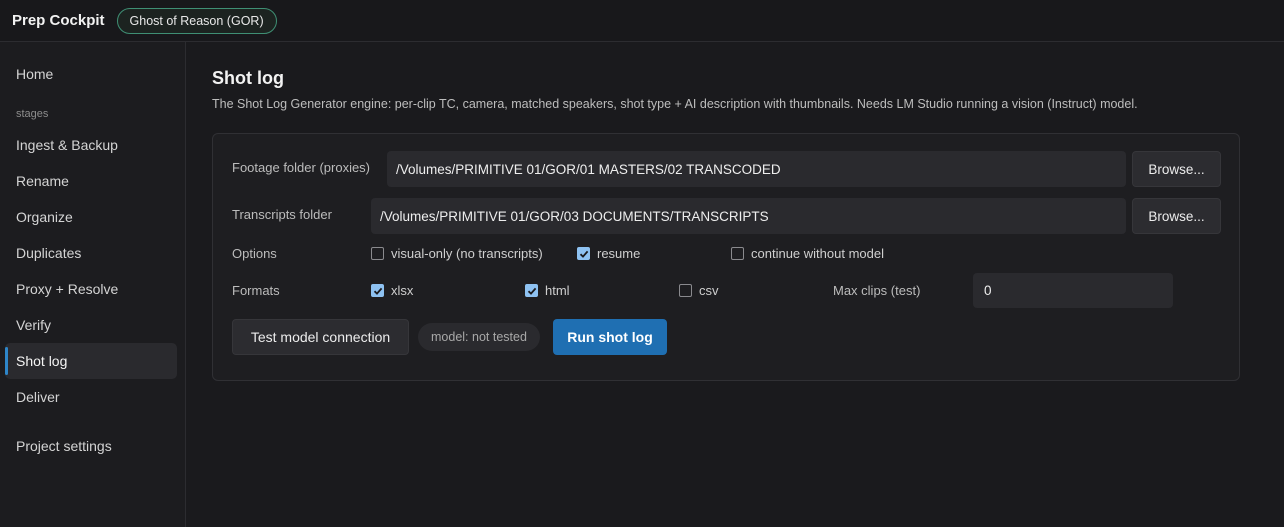 This screenshot has width=1284, height=527. What do you see at coordinates (91, 74) in the screenshot?
I see `sidebar-item-home: Home` at bounding box center [91, 74].